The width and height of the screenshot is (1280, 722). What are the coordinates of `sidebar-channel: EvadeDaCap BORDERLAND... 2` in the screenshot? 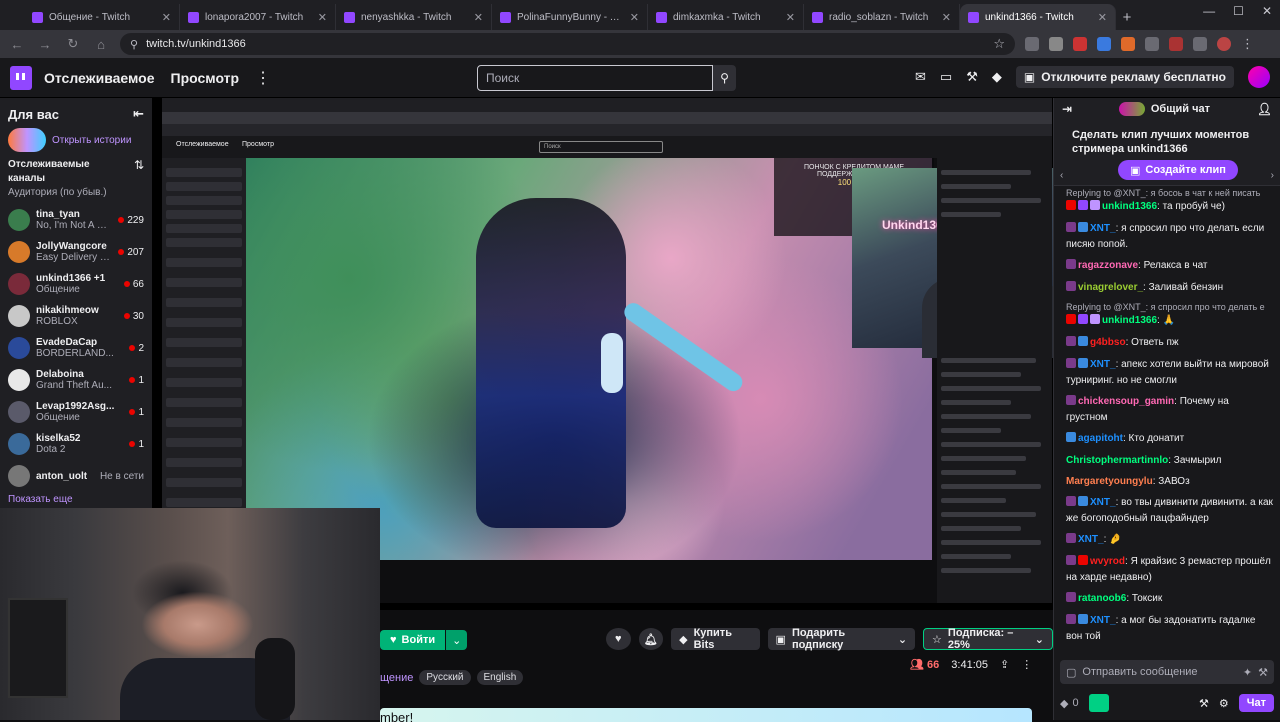 It's located at (76, 348).